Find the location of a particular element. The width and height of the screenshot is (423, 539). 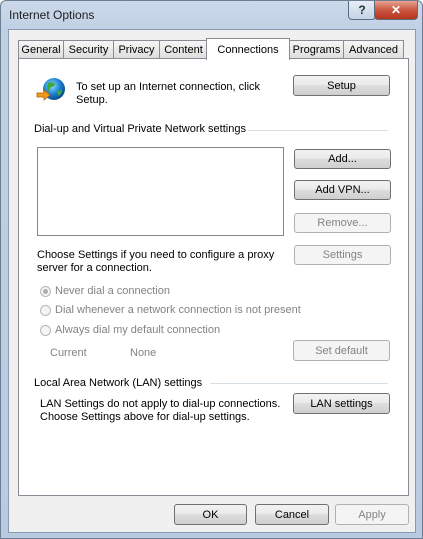

tab-label: Connections is located at coordinates (248, 49).